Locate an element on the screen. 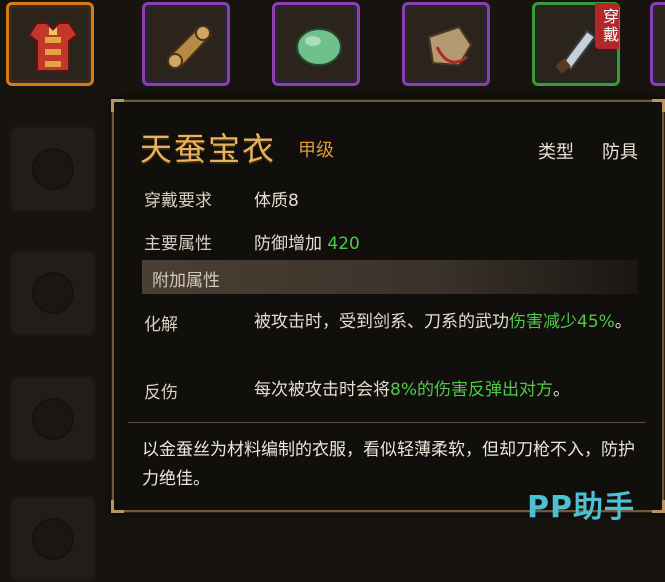  effect-resolve-label: 化解 is located at coordinates (161, 325).